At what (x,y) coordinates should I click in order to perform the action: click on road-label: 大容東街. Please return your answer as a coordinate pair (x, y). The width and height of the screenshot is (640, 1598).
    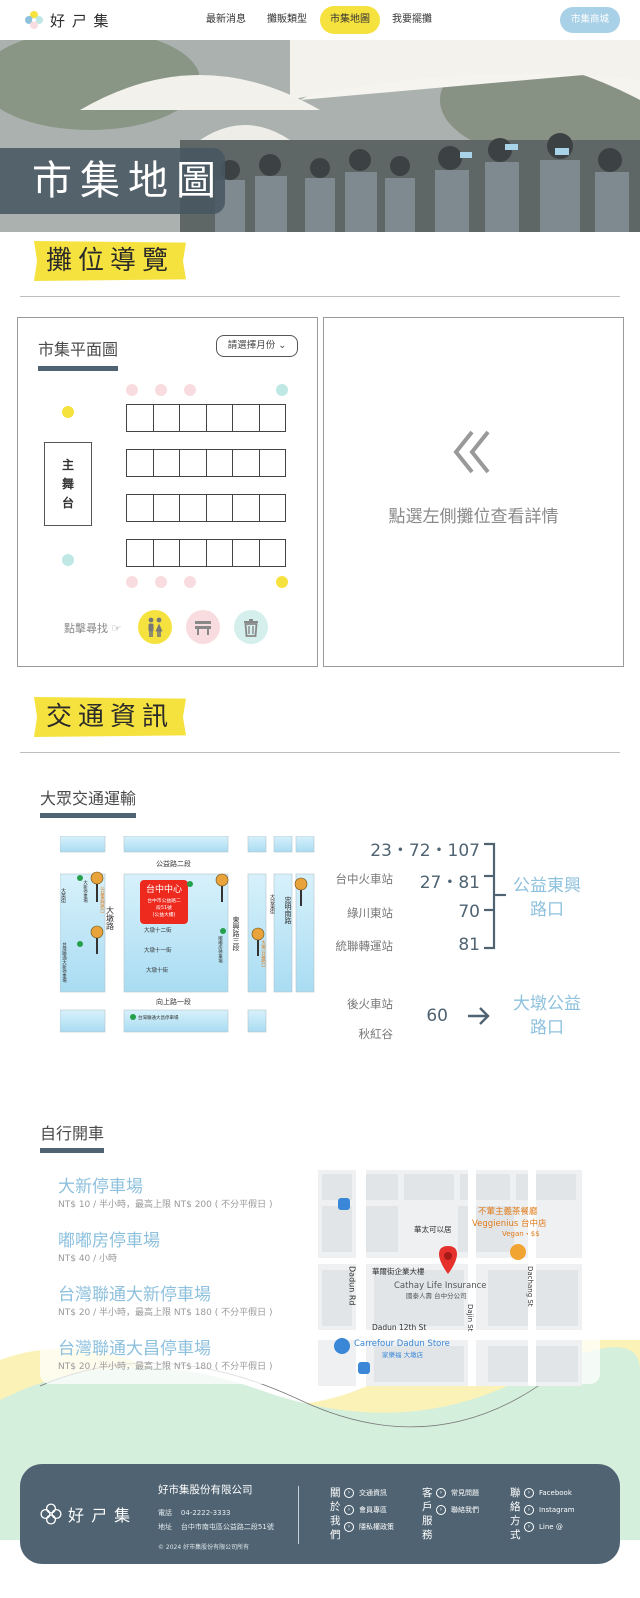
    Looking at the image, I should click on (272, 904).